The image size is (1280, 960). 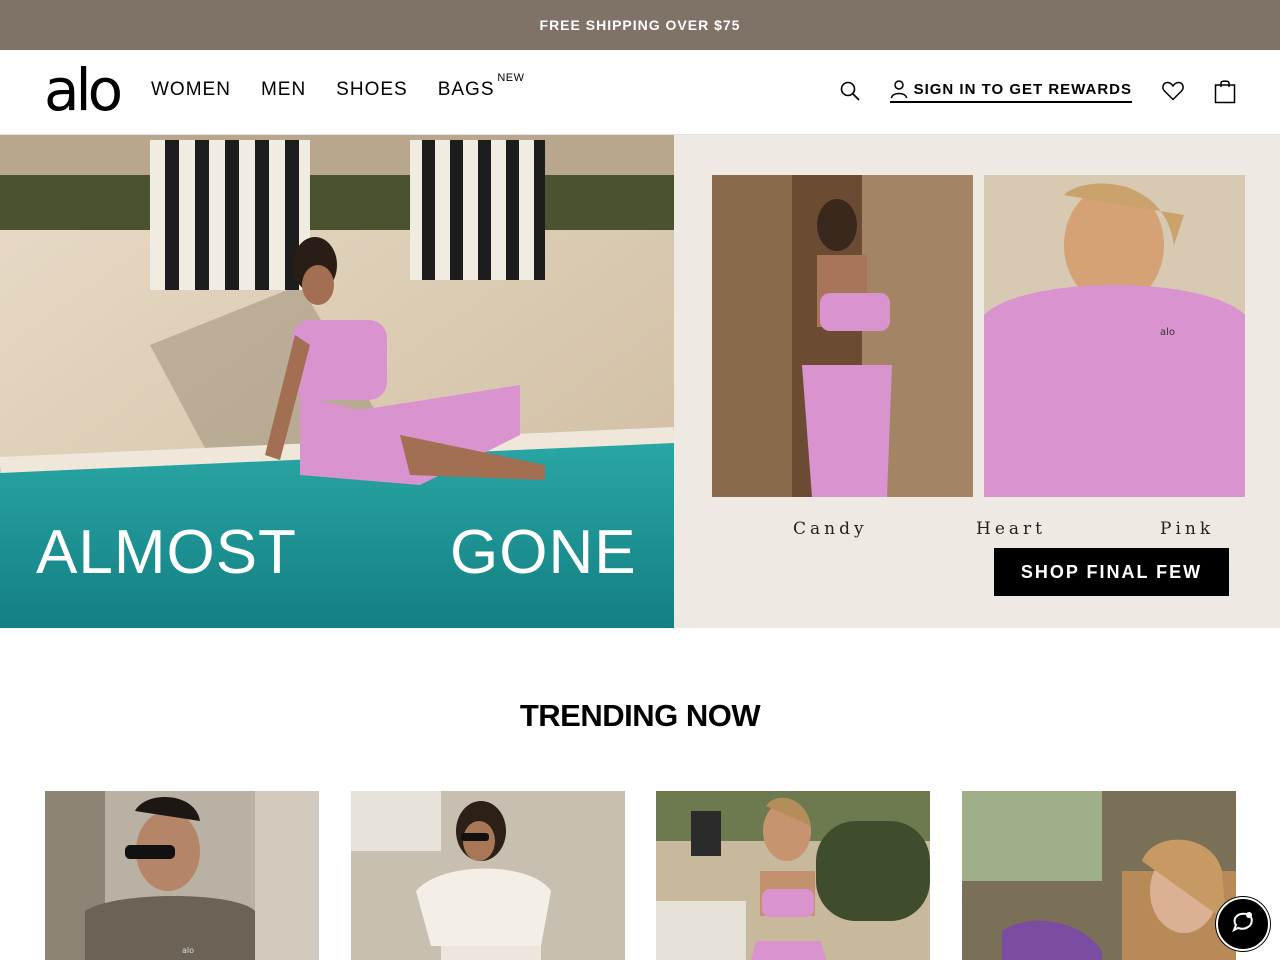 I want to click on header-actions: SIGN IN TO GET REWARDS, so click(x=1038, y=91).